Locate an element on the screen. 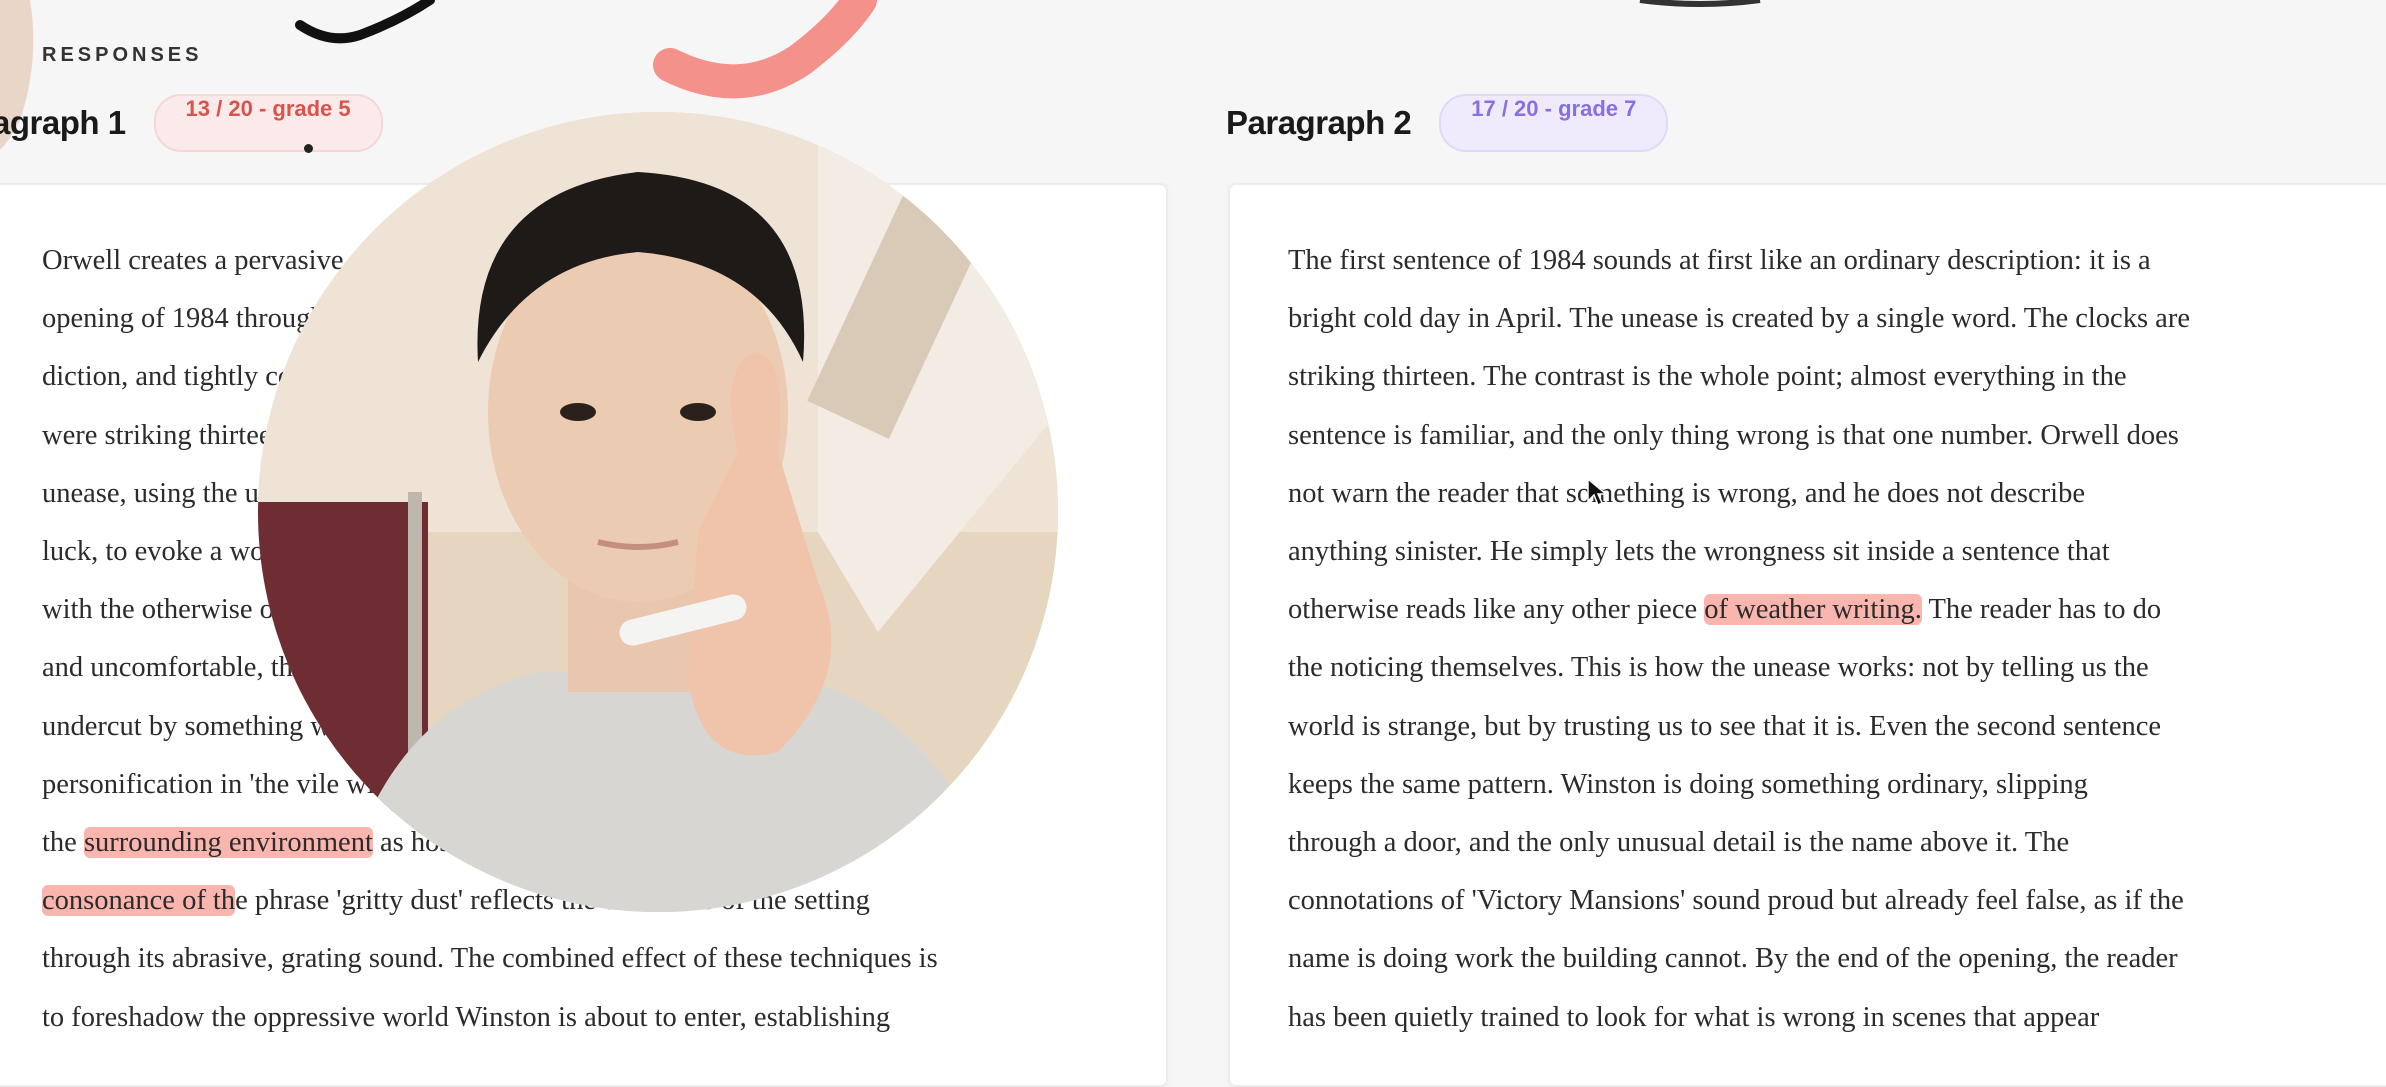 The image size is (2386, 1087). salmon-pen-stroke is located at coordinates (765, 49).